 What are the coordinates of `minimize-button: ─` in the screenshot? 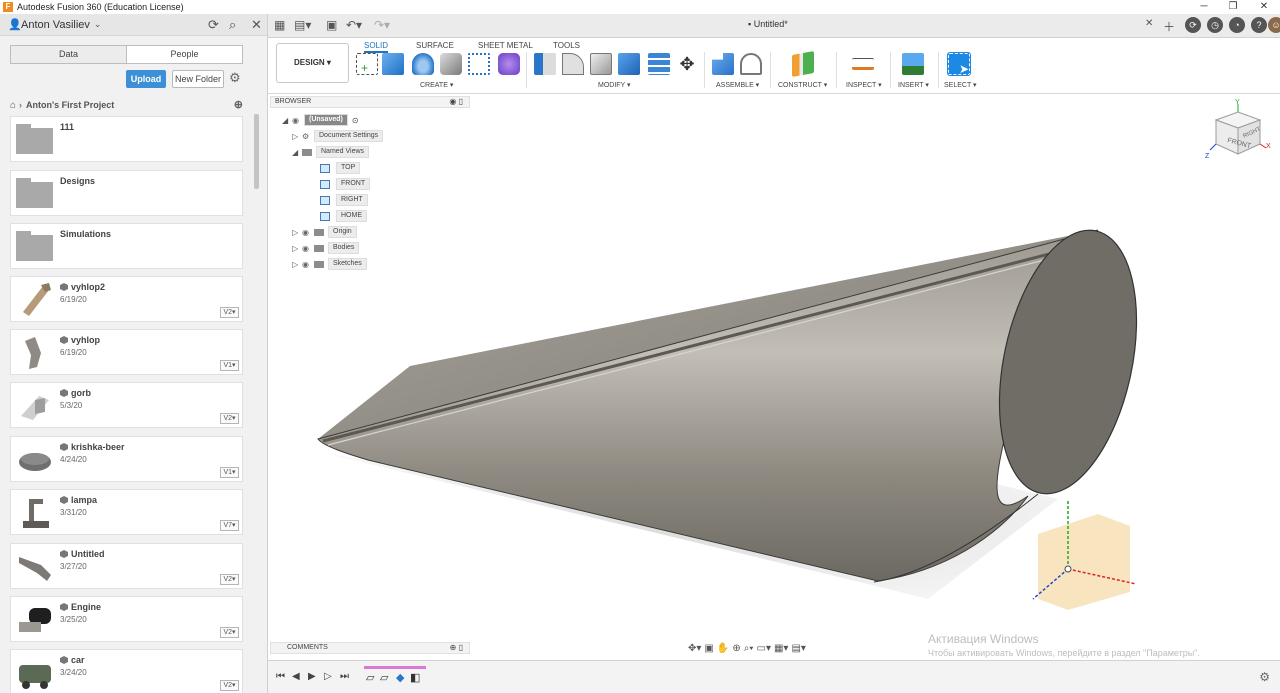 It's located at (1204, 7).